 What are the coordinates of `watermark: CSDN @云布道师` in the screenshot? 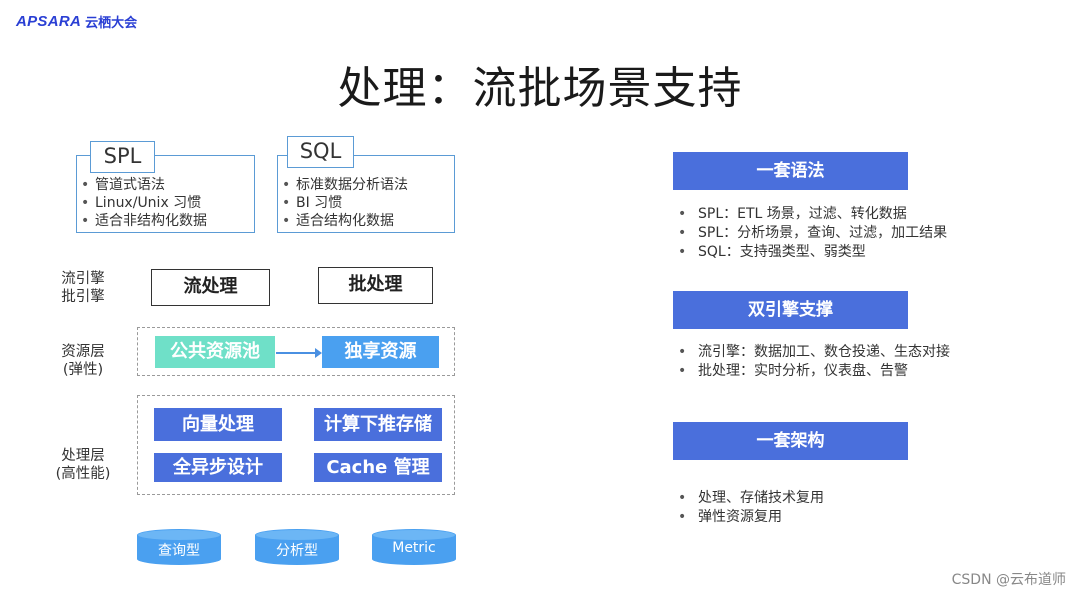 It's located at (1008, 580).